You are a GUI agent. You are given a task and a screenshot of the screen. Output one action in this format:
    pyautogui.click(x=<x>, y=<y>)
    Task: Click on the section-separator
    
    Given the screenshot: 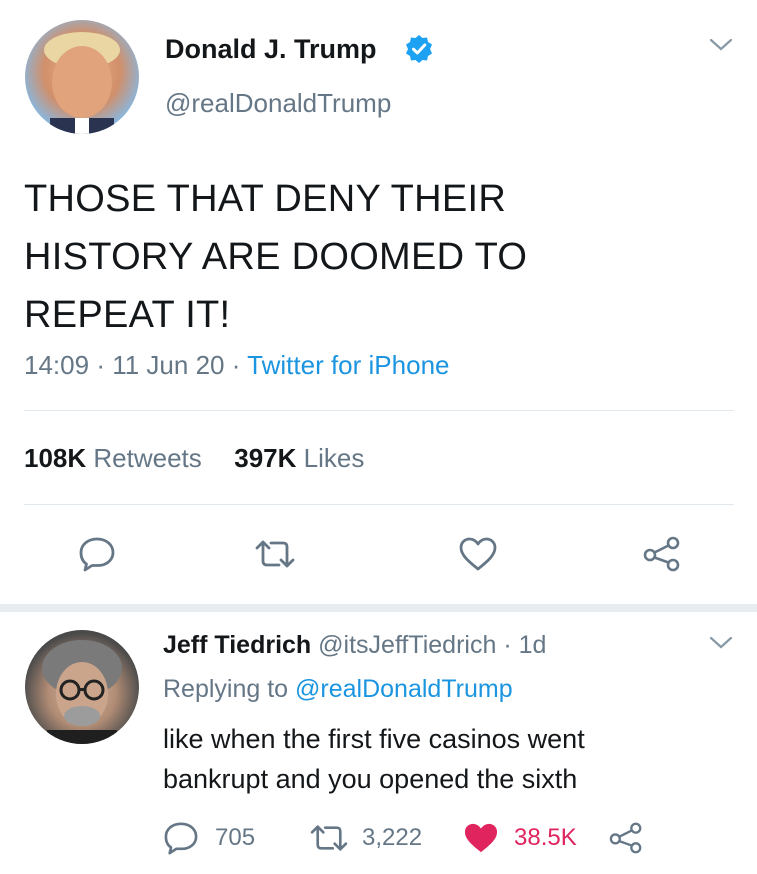 What is the action you would take?
    pyautogui.click(x=378, y=608)
    